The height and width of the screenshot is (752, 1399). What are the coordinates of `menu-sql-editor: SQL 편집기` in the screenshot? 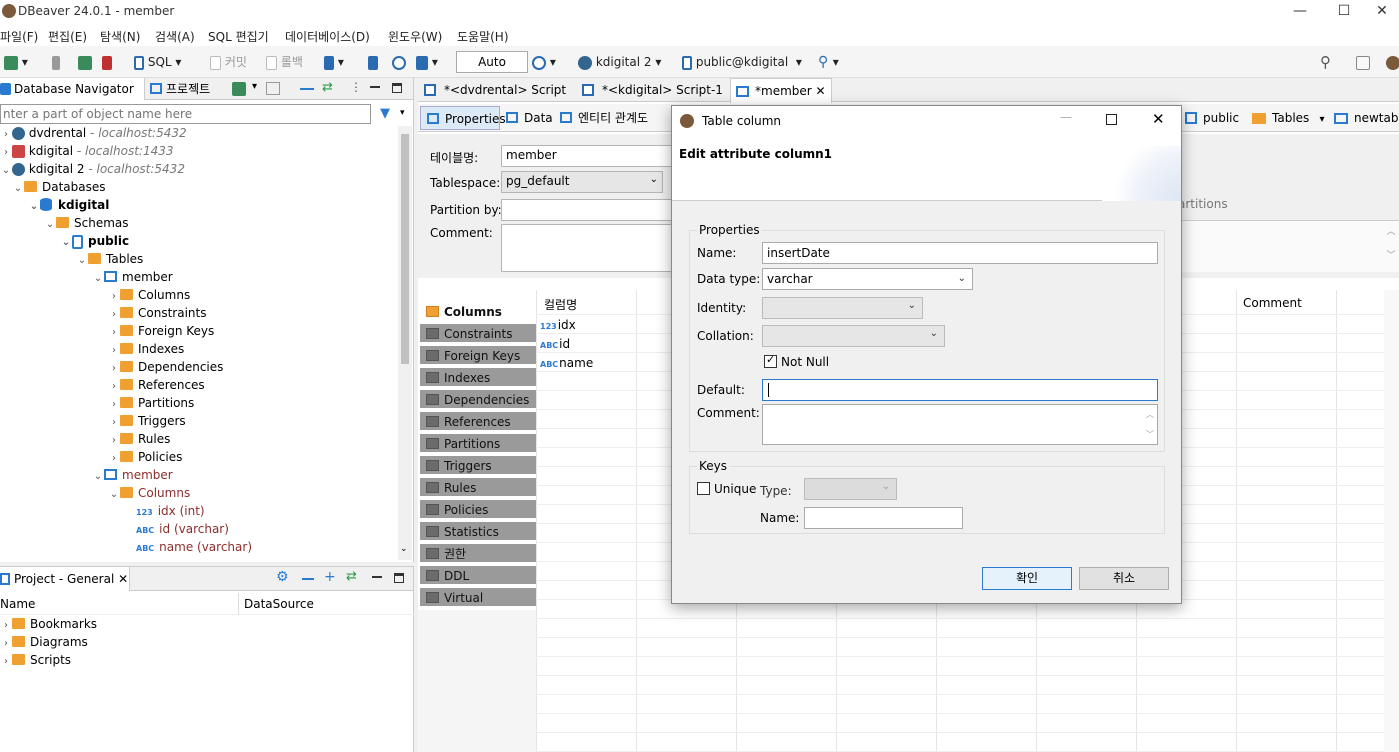 It's located at (238, 36).